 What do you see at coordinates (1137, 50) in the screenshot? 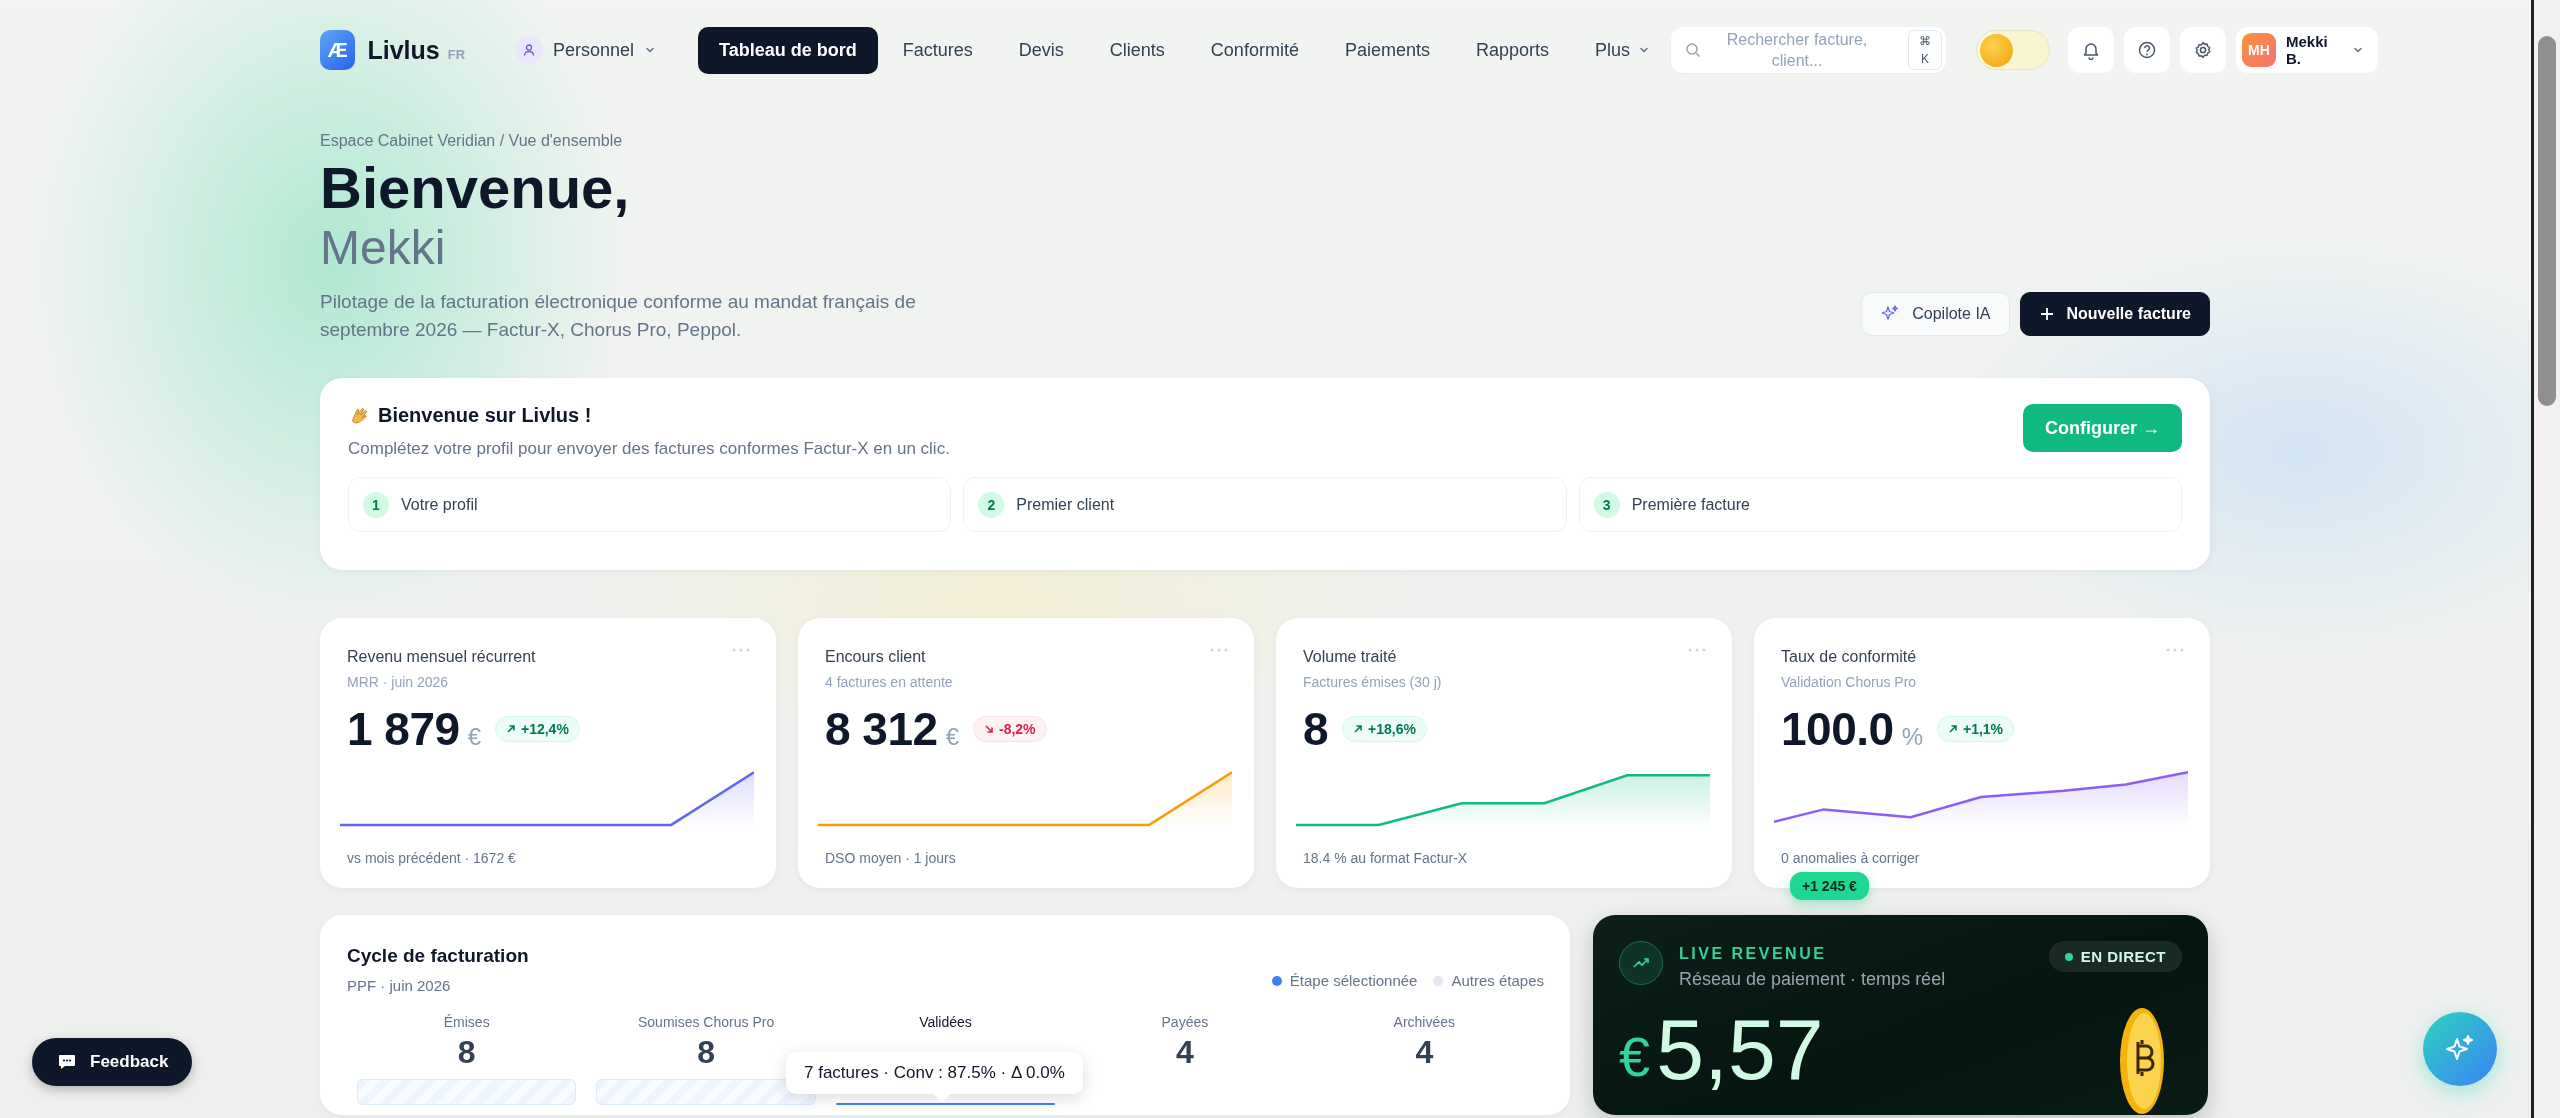
I see `nav-tab: Clients` at bounding box center [1137, 50].